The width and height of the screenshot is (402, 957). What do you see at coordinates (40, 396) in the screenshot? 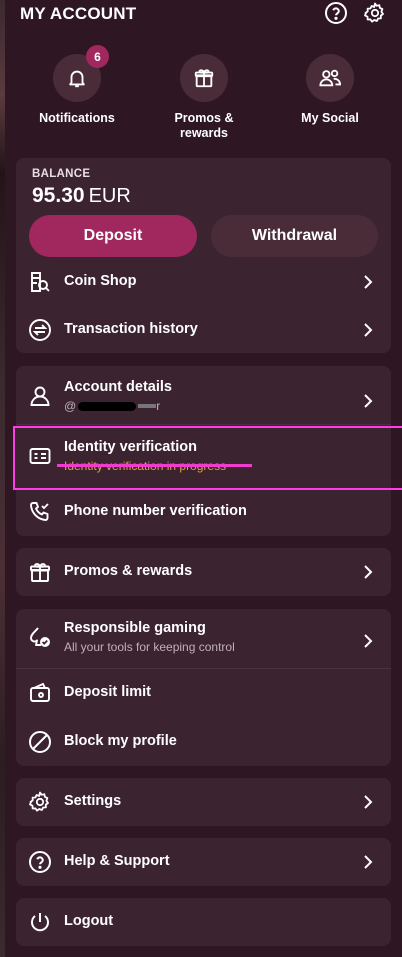
I see `user-icon` at bounding box center [40, 396].